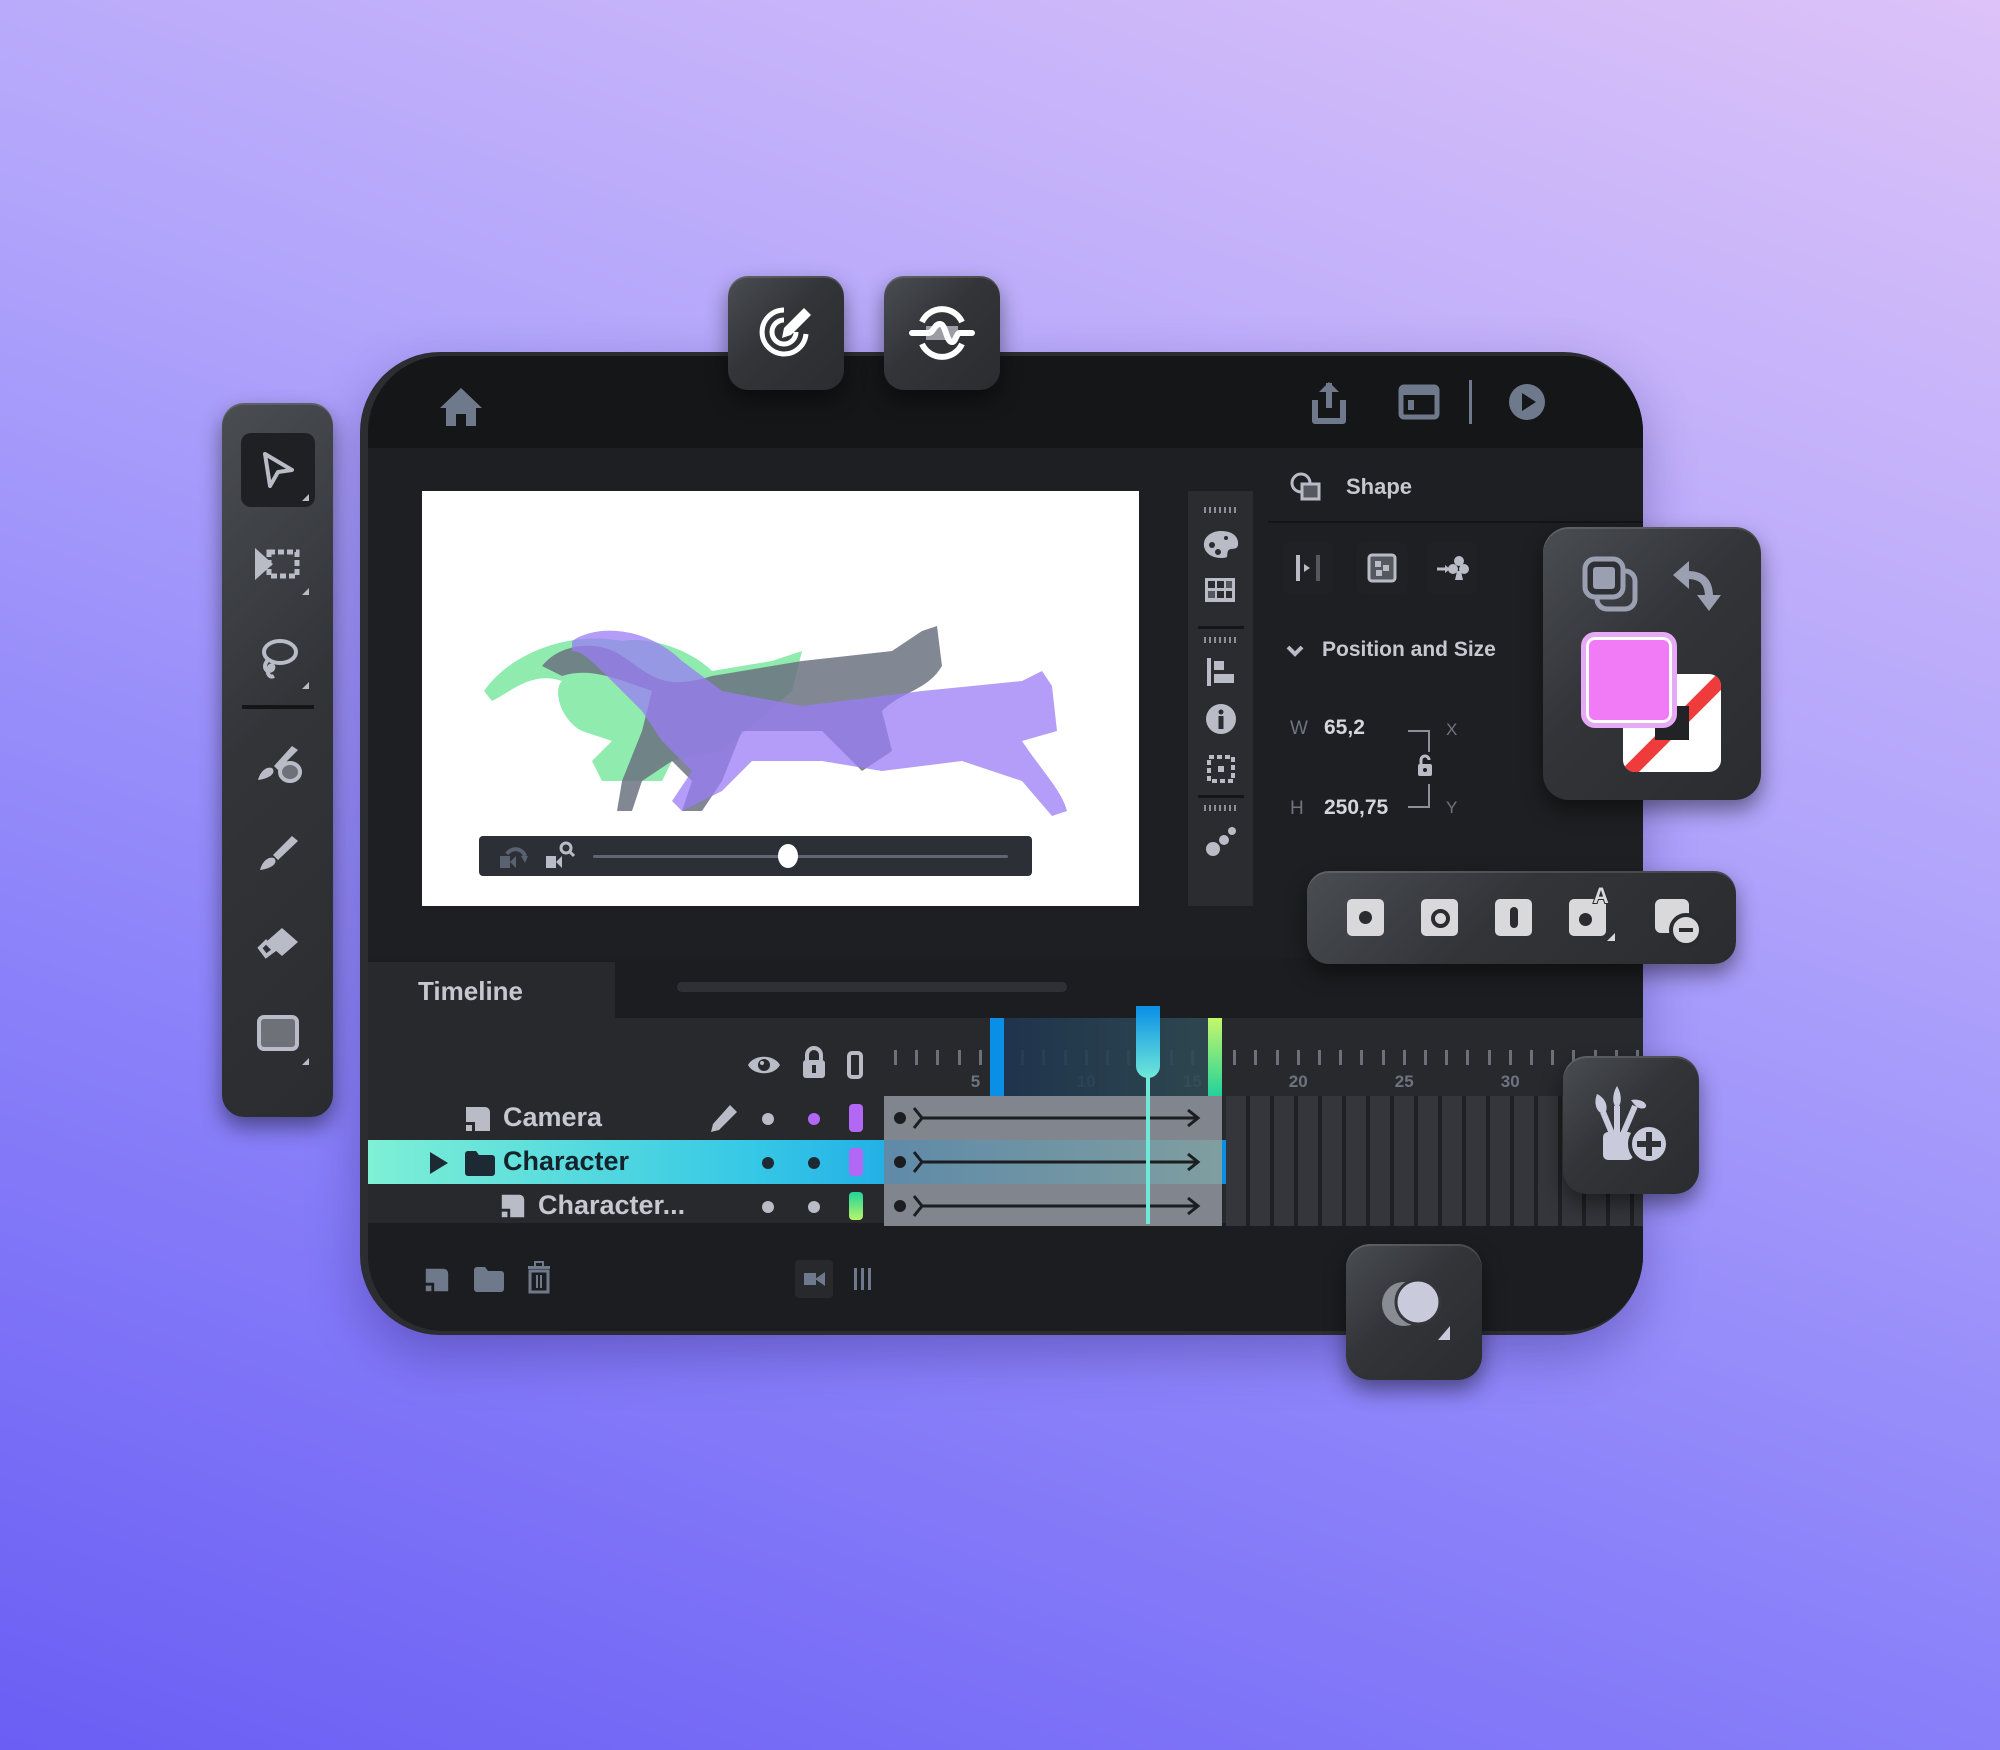 The height and width of the screenshot is (1750, 2000). I want to click on duplicate-icon, so click(1610, 584).